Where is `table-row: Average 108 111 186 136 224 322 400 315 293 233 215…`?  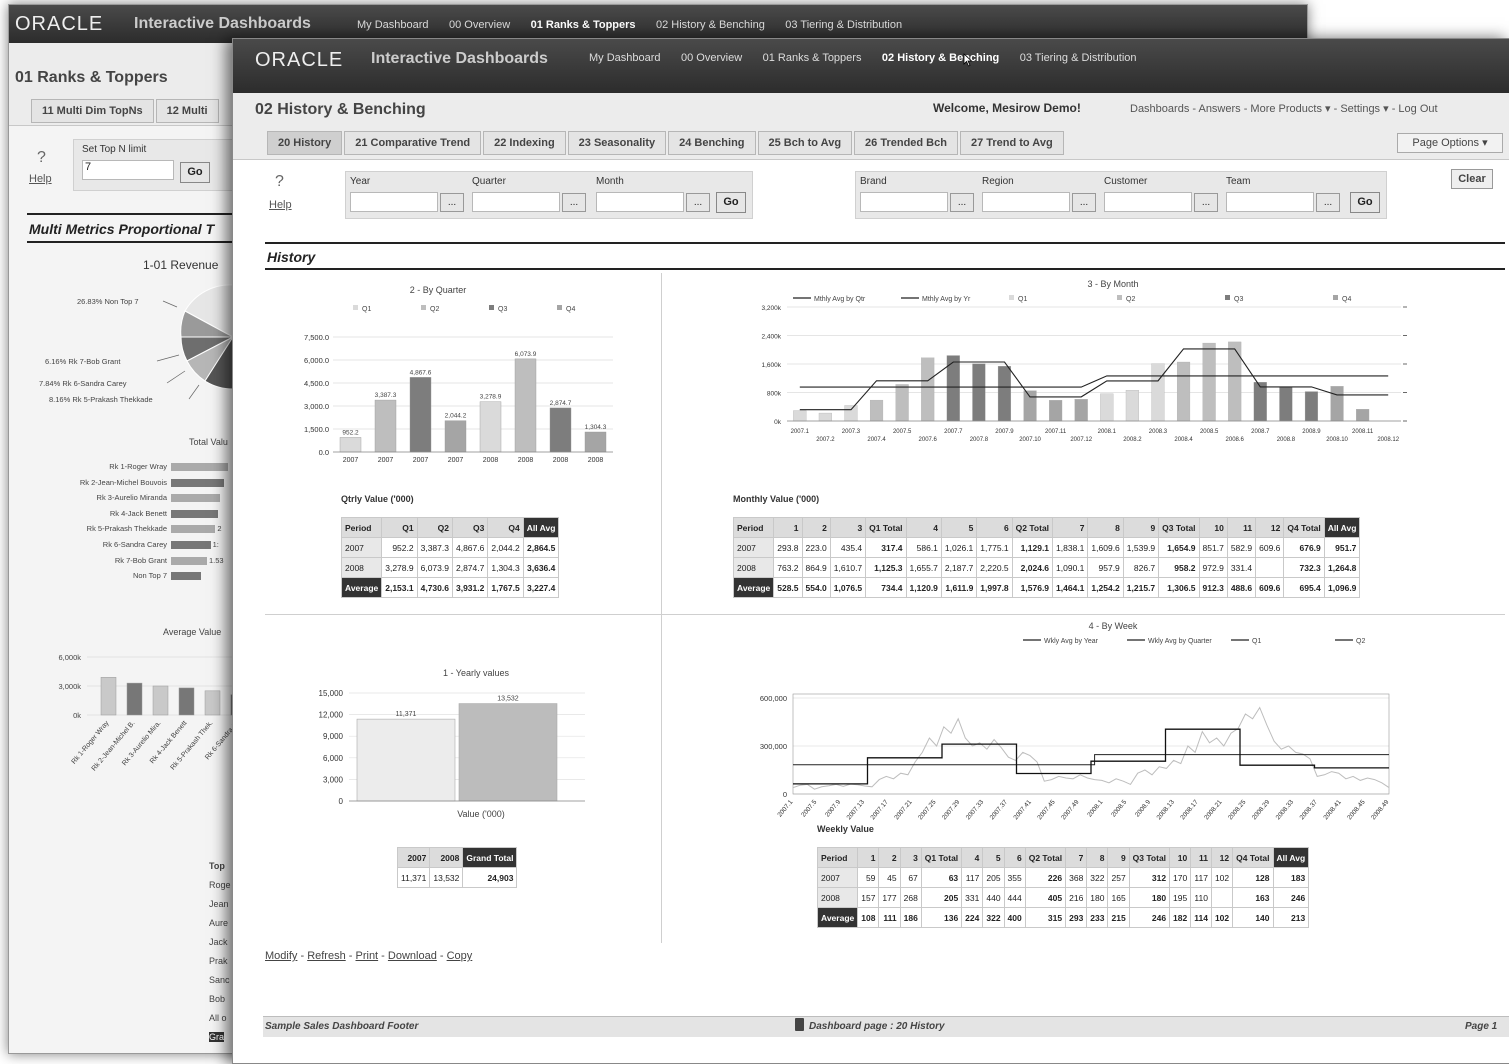
table-row: Average 108 111 186 136 224 322 400 315 293 233 215… is located at coordinates (1063, 917).